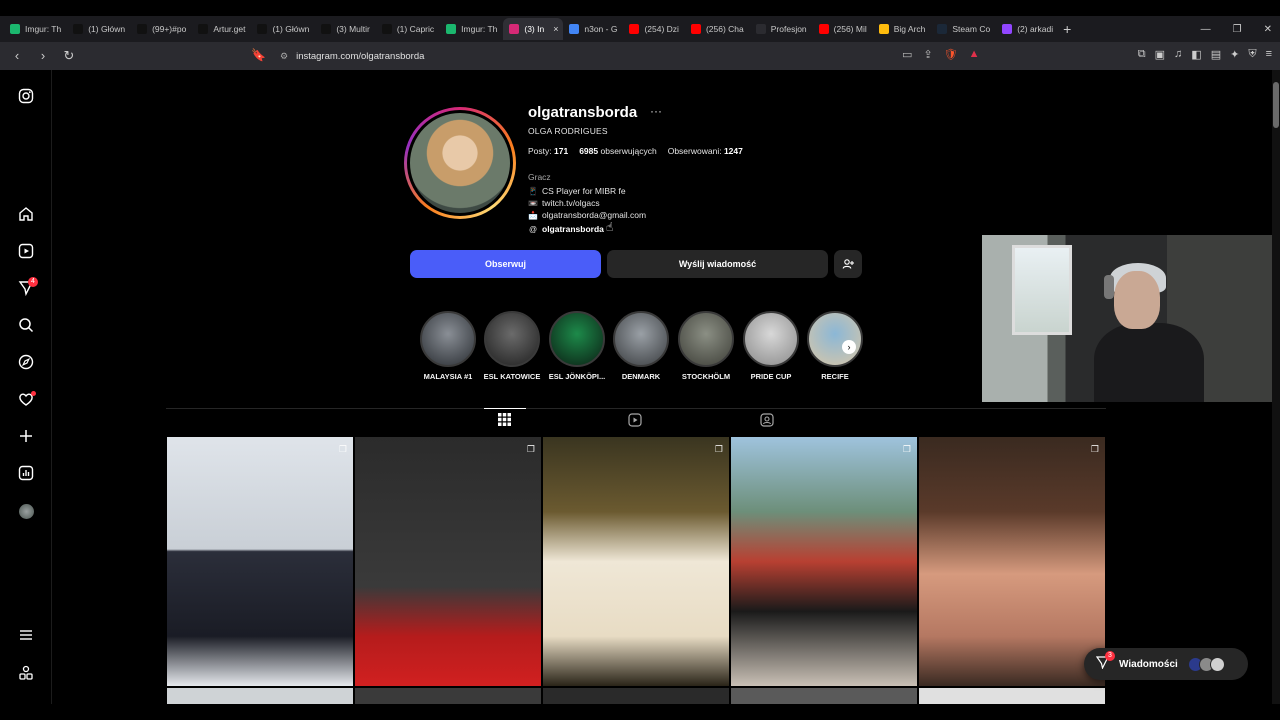 This screenshot has height=720, width=1280. What do you see at coordinates (408, 29) in the screenshot?
I see `browser-tab: (1) Capric` at bounding box center [408, 29].